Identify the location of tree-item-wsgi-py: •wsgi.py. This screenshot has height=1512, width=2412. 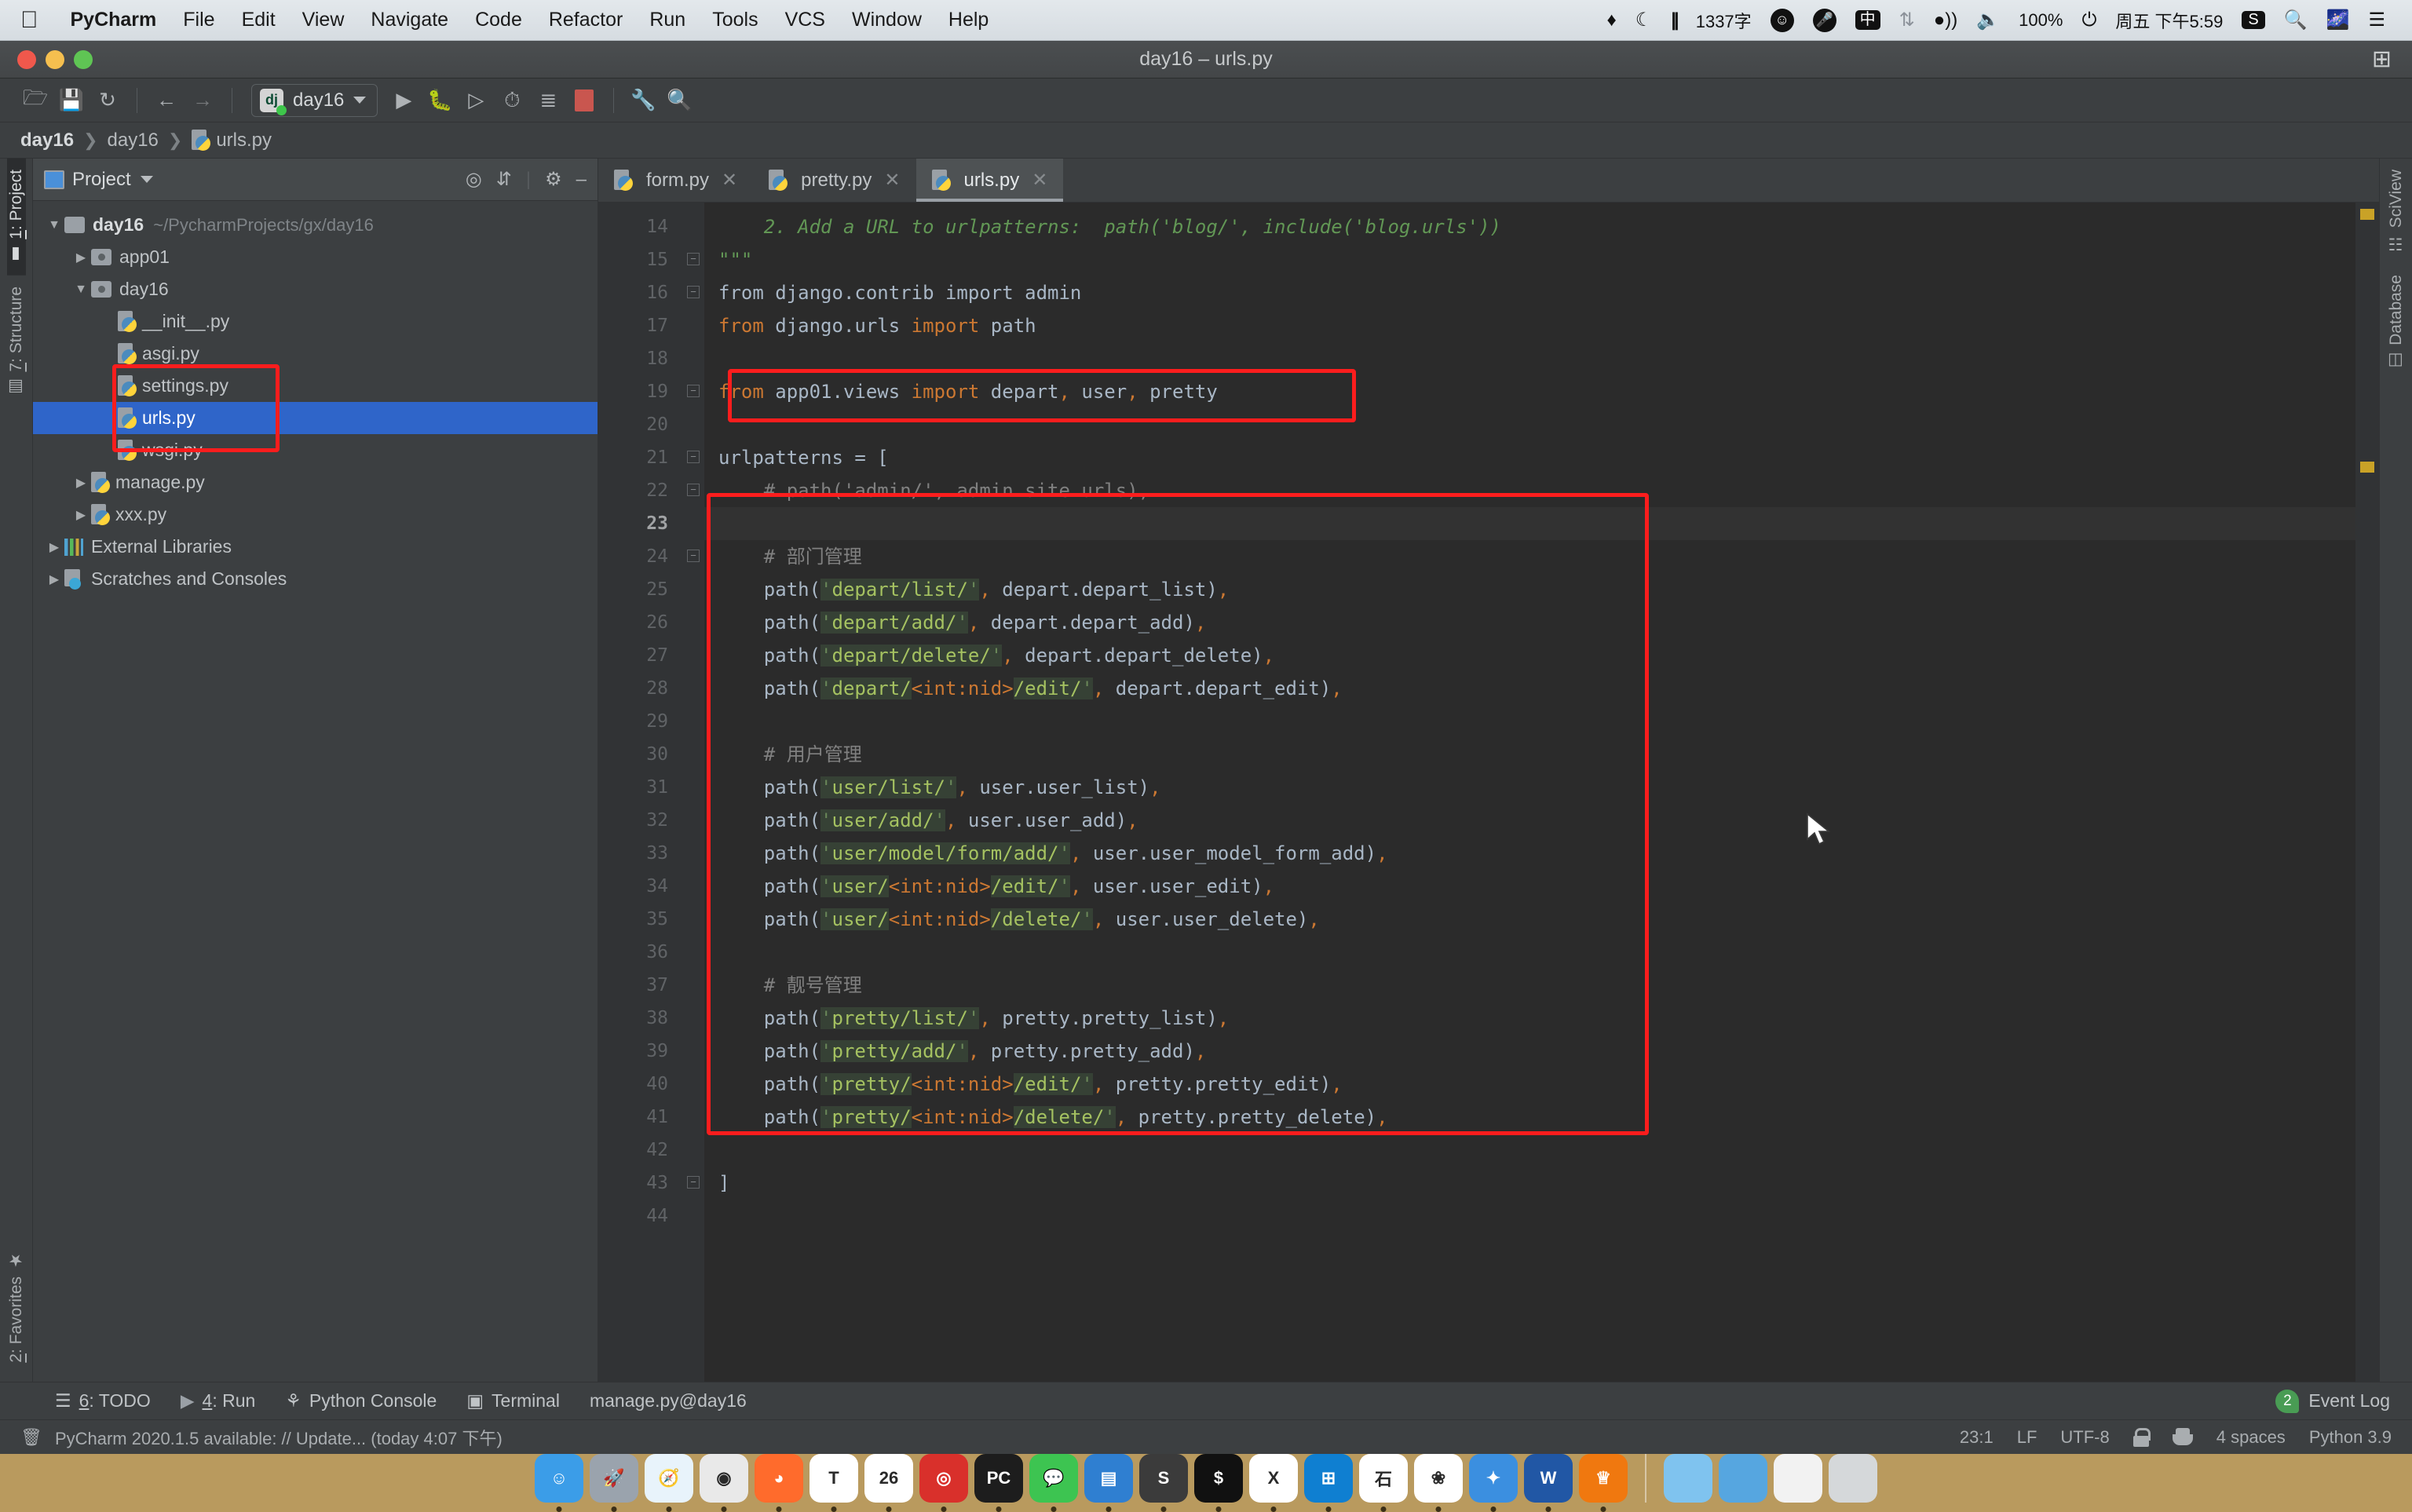
(315, 450).